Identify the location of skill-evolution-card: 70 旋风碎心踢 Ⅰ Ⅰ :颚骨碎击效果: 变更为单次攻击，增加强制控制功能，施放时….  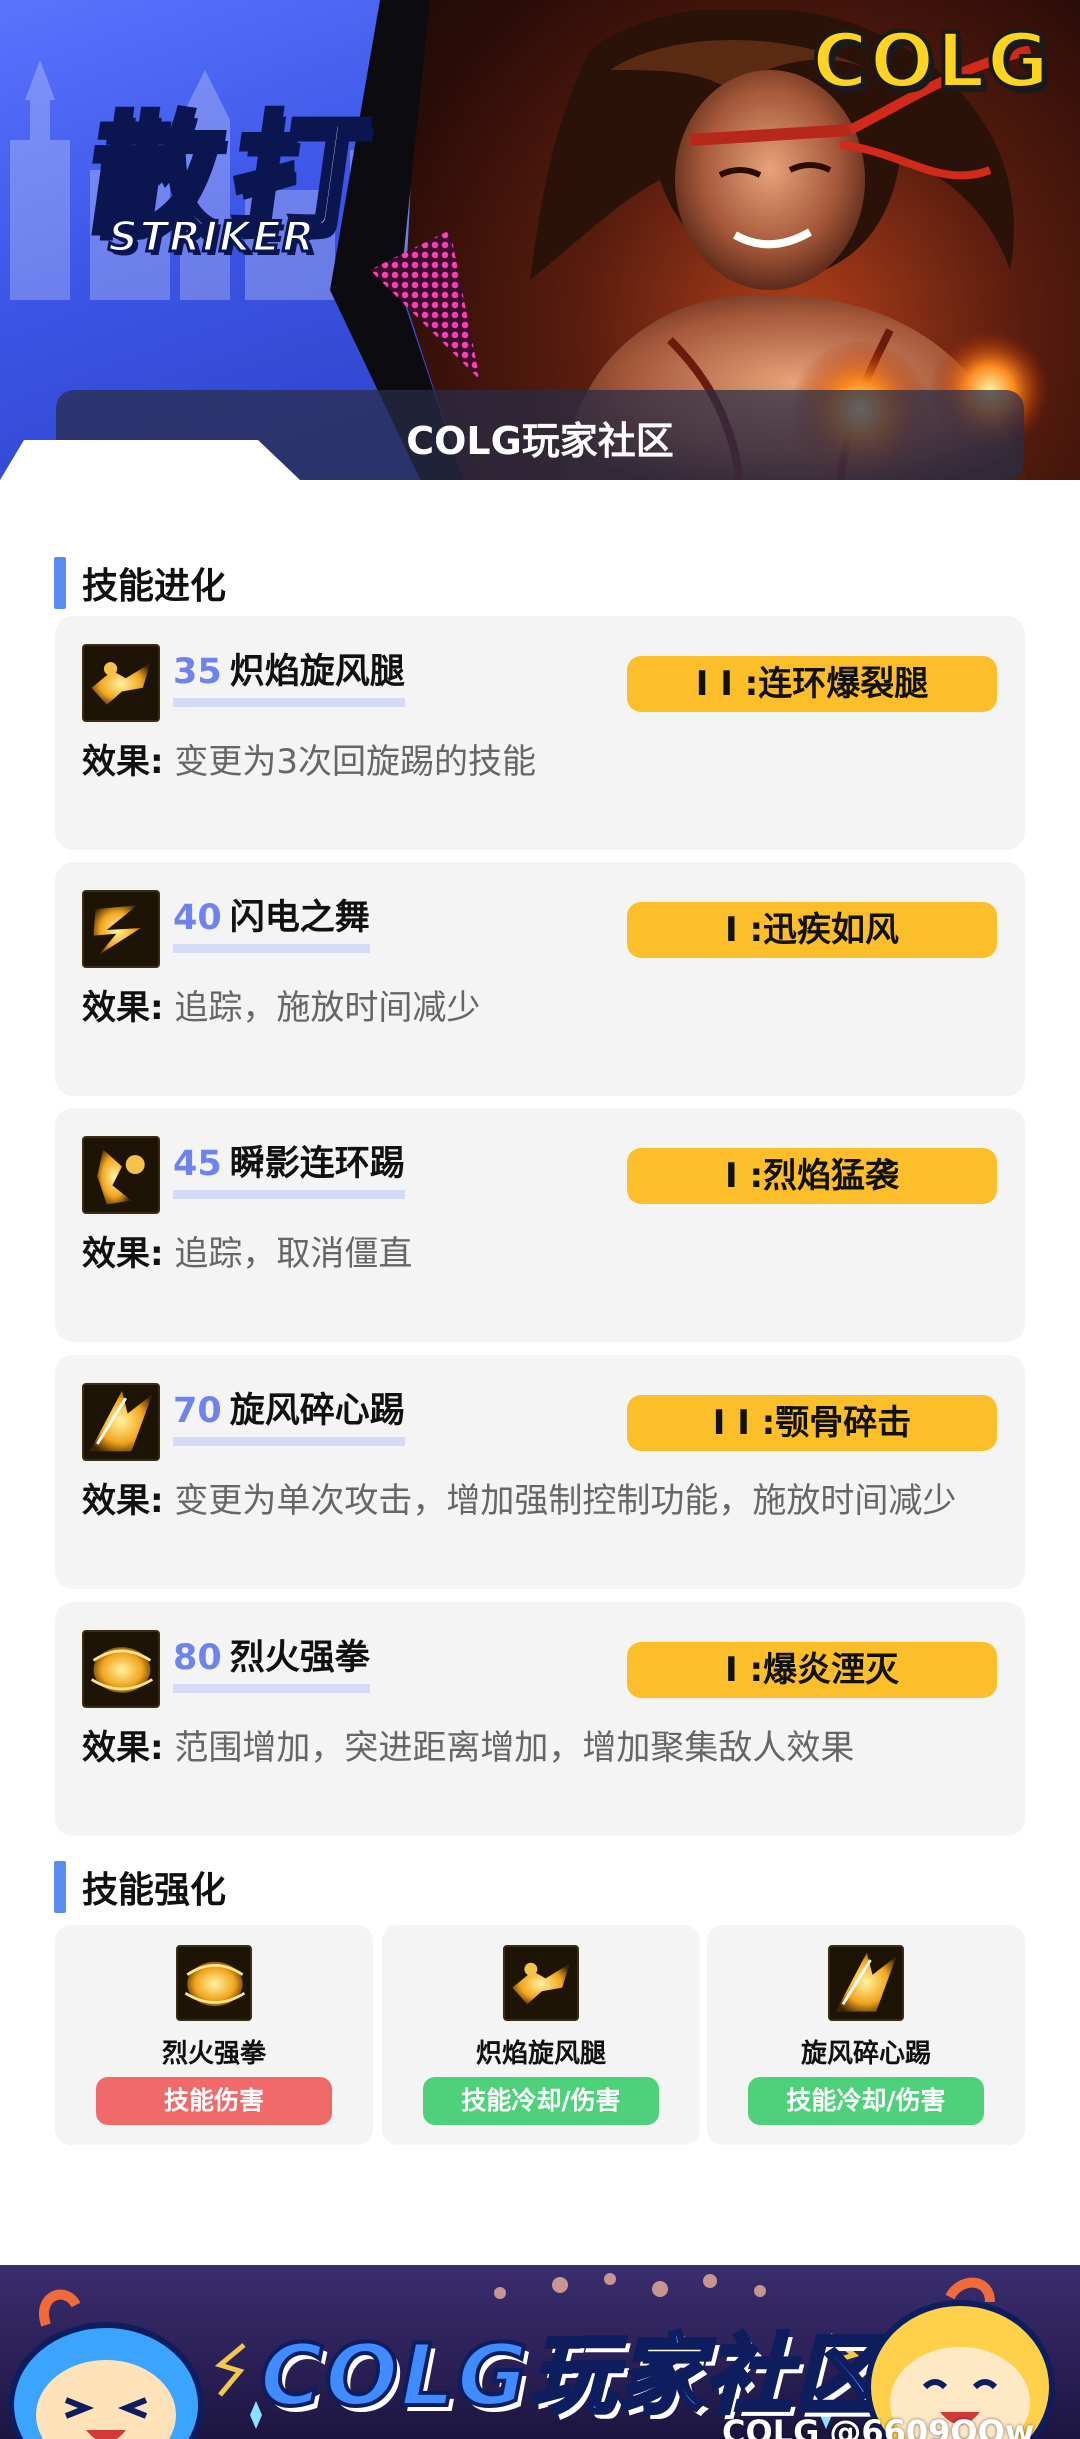
(540, 1472).